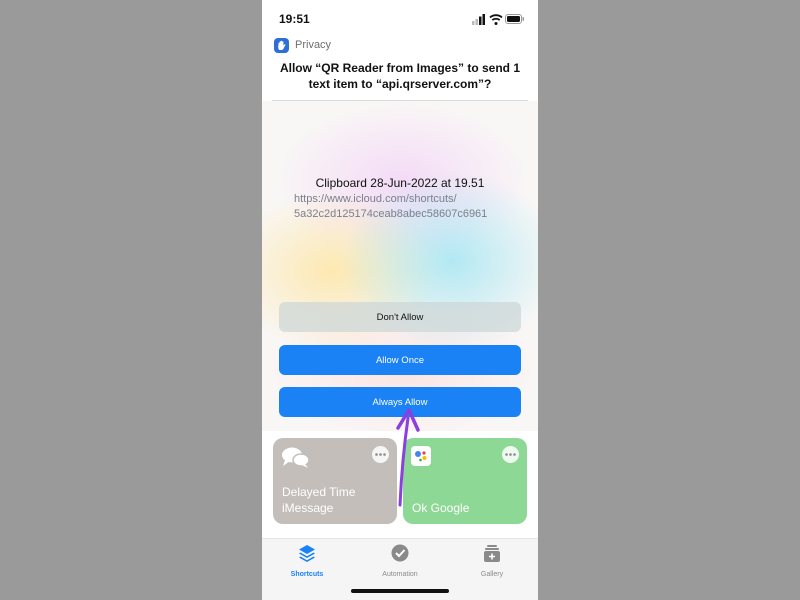 This screenshot has width=800, height=600. What do you see at coordinates (421, 458) in the screenshot?
I see `google-assistant-icon` at bounding box center [421, 458].